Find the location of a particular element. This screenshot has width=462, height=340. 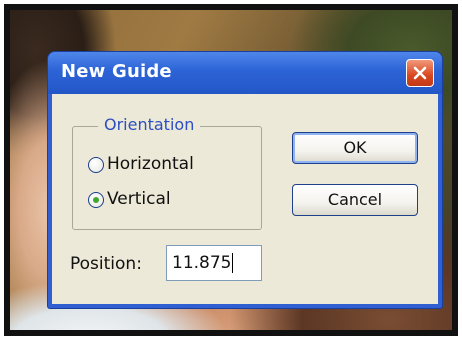

orientation-groupbox is located at coordinates (167, 178).